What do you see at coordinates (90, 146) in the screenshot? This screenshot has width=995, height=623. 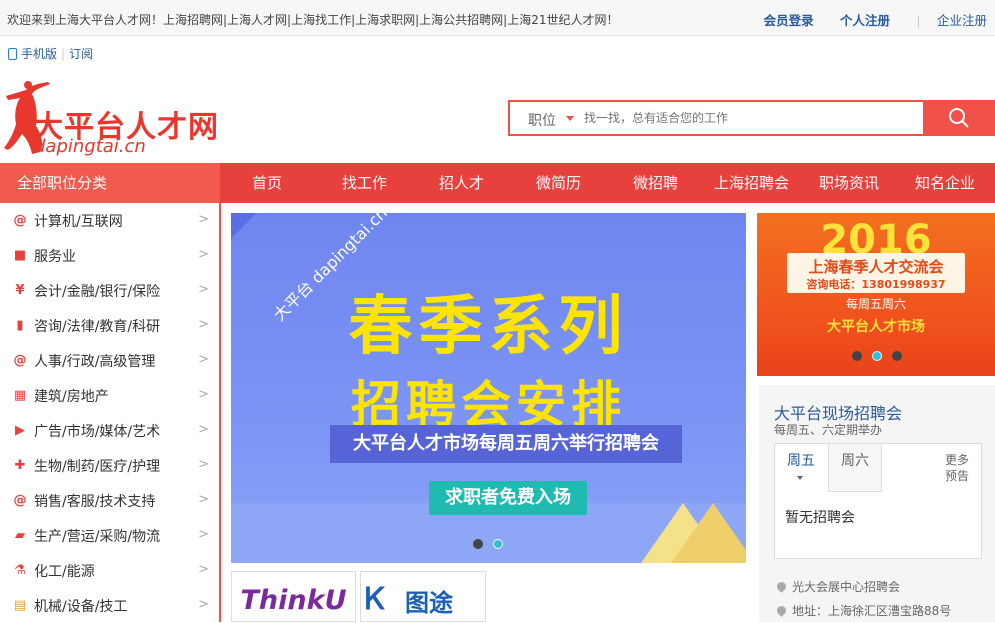 I see `logo-text-en: dapingtai.cn` at bounding box center [90, 146].